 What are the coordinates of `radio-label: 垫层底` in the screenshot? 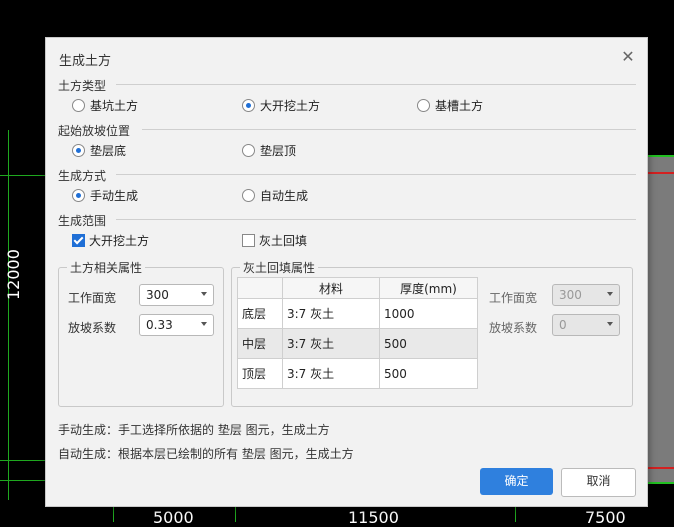 It's located at (108, 151).